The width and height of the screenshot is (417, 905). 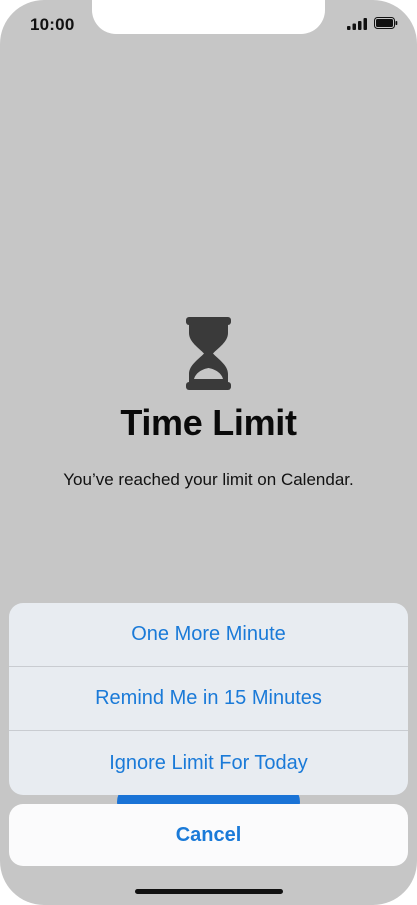 I want to click on hourglass-icon, so click(x=208, y=353).